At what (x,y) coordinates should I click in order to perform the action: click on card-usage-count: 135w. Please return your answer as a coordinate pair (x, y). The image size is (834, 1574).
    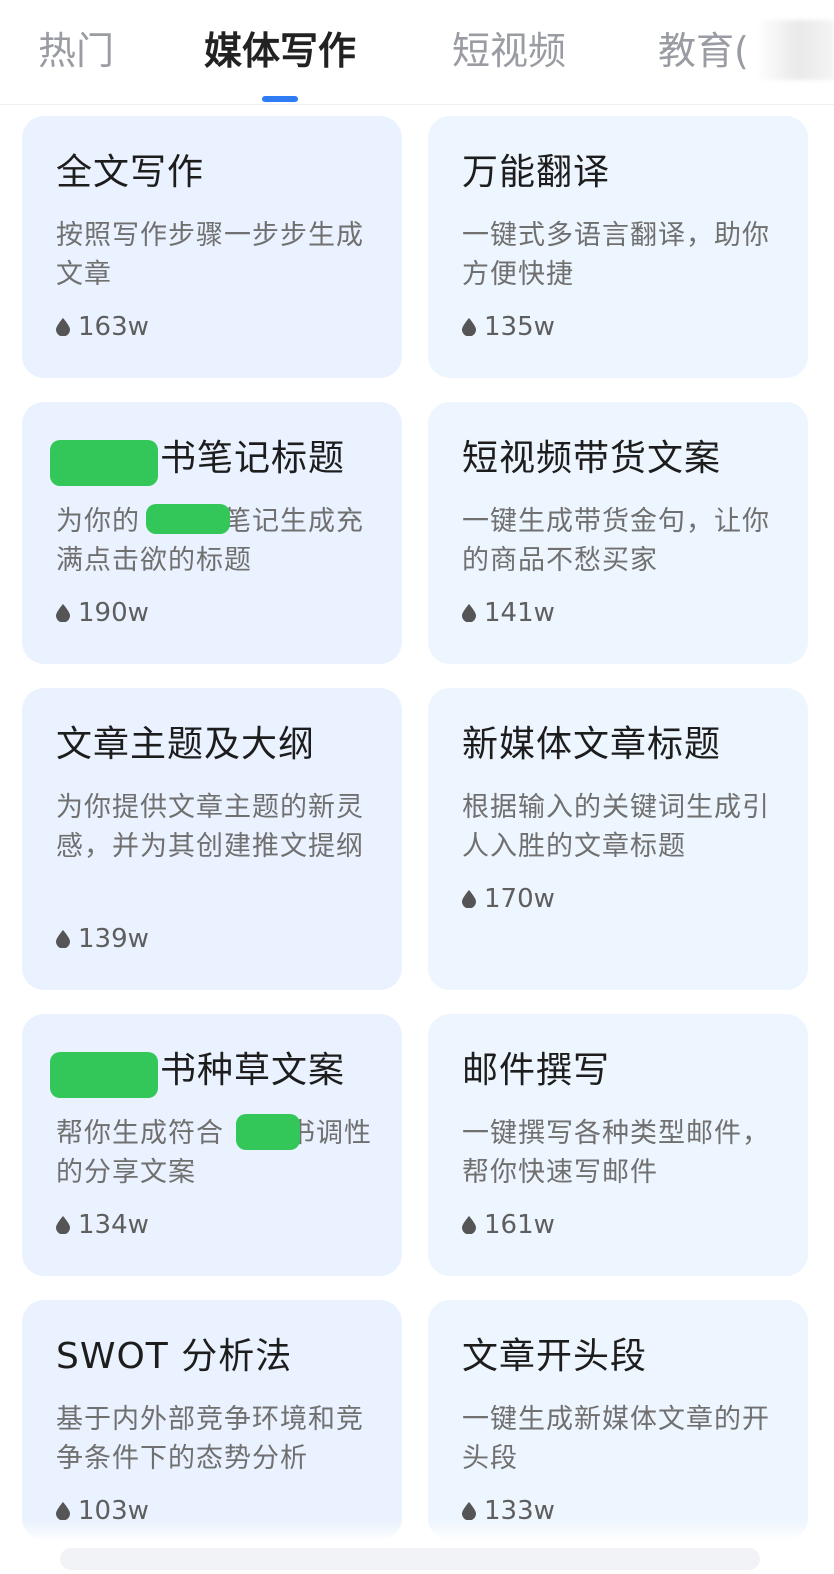
    Looking at the image, I should click on (508, 327).